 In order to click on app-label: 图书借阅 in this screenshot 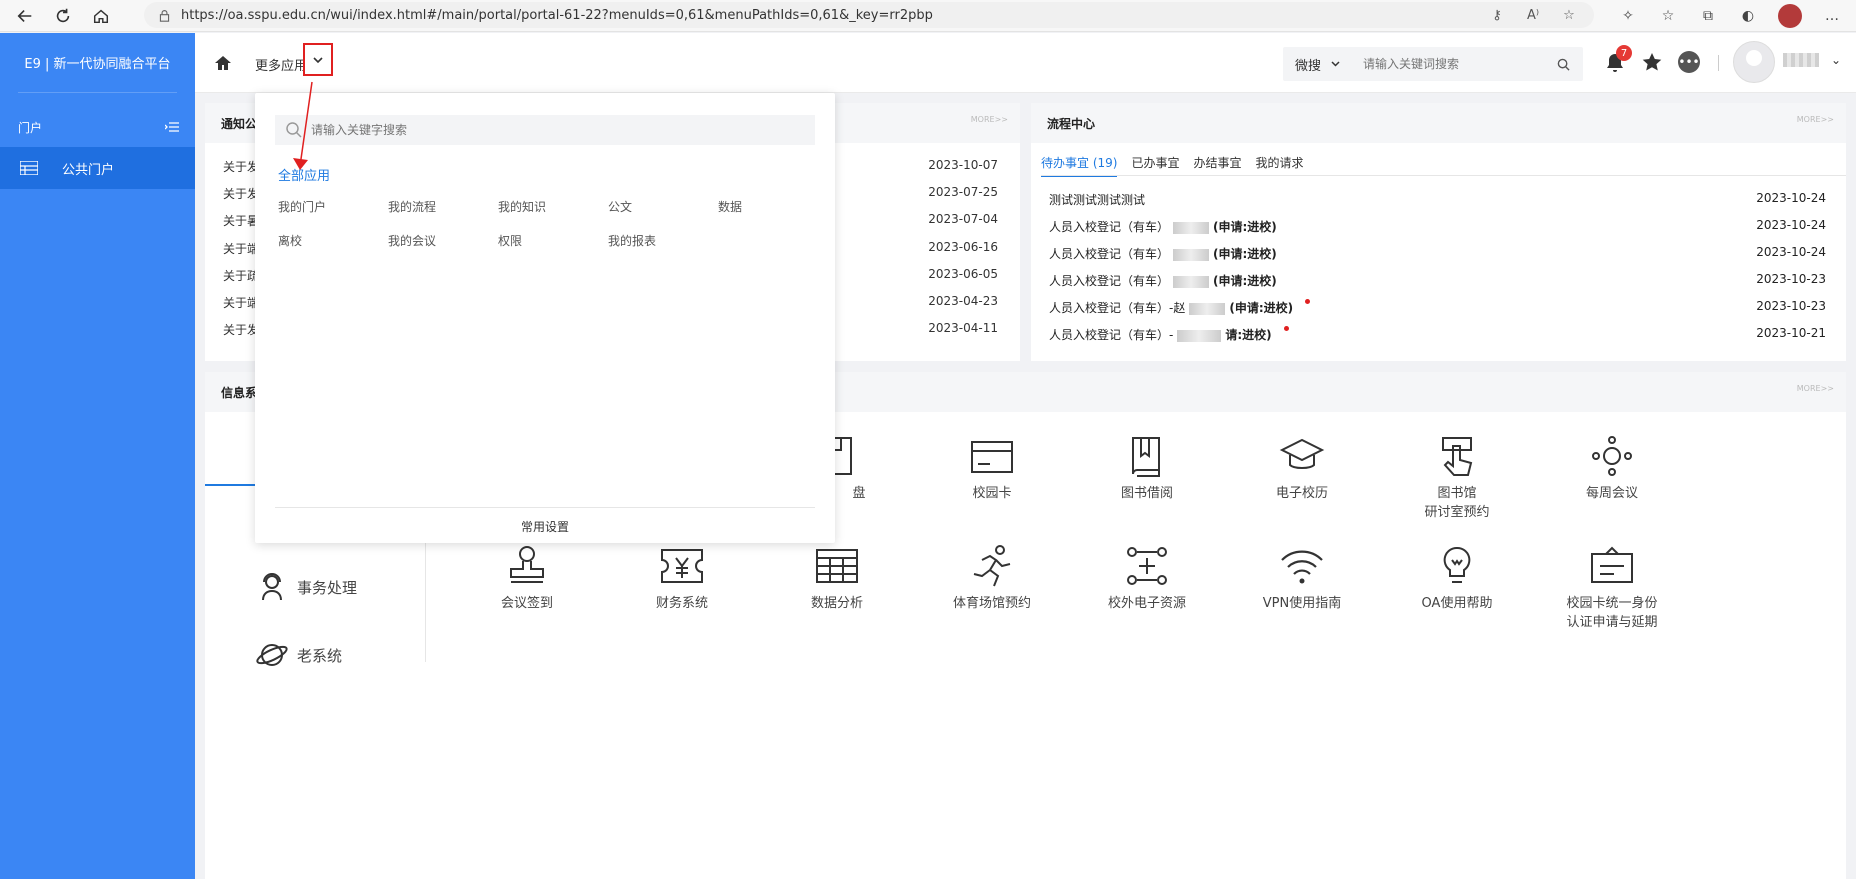, I will do `click(1146, 493)`.